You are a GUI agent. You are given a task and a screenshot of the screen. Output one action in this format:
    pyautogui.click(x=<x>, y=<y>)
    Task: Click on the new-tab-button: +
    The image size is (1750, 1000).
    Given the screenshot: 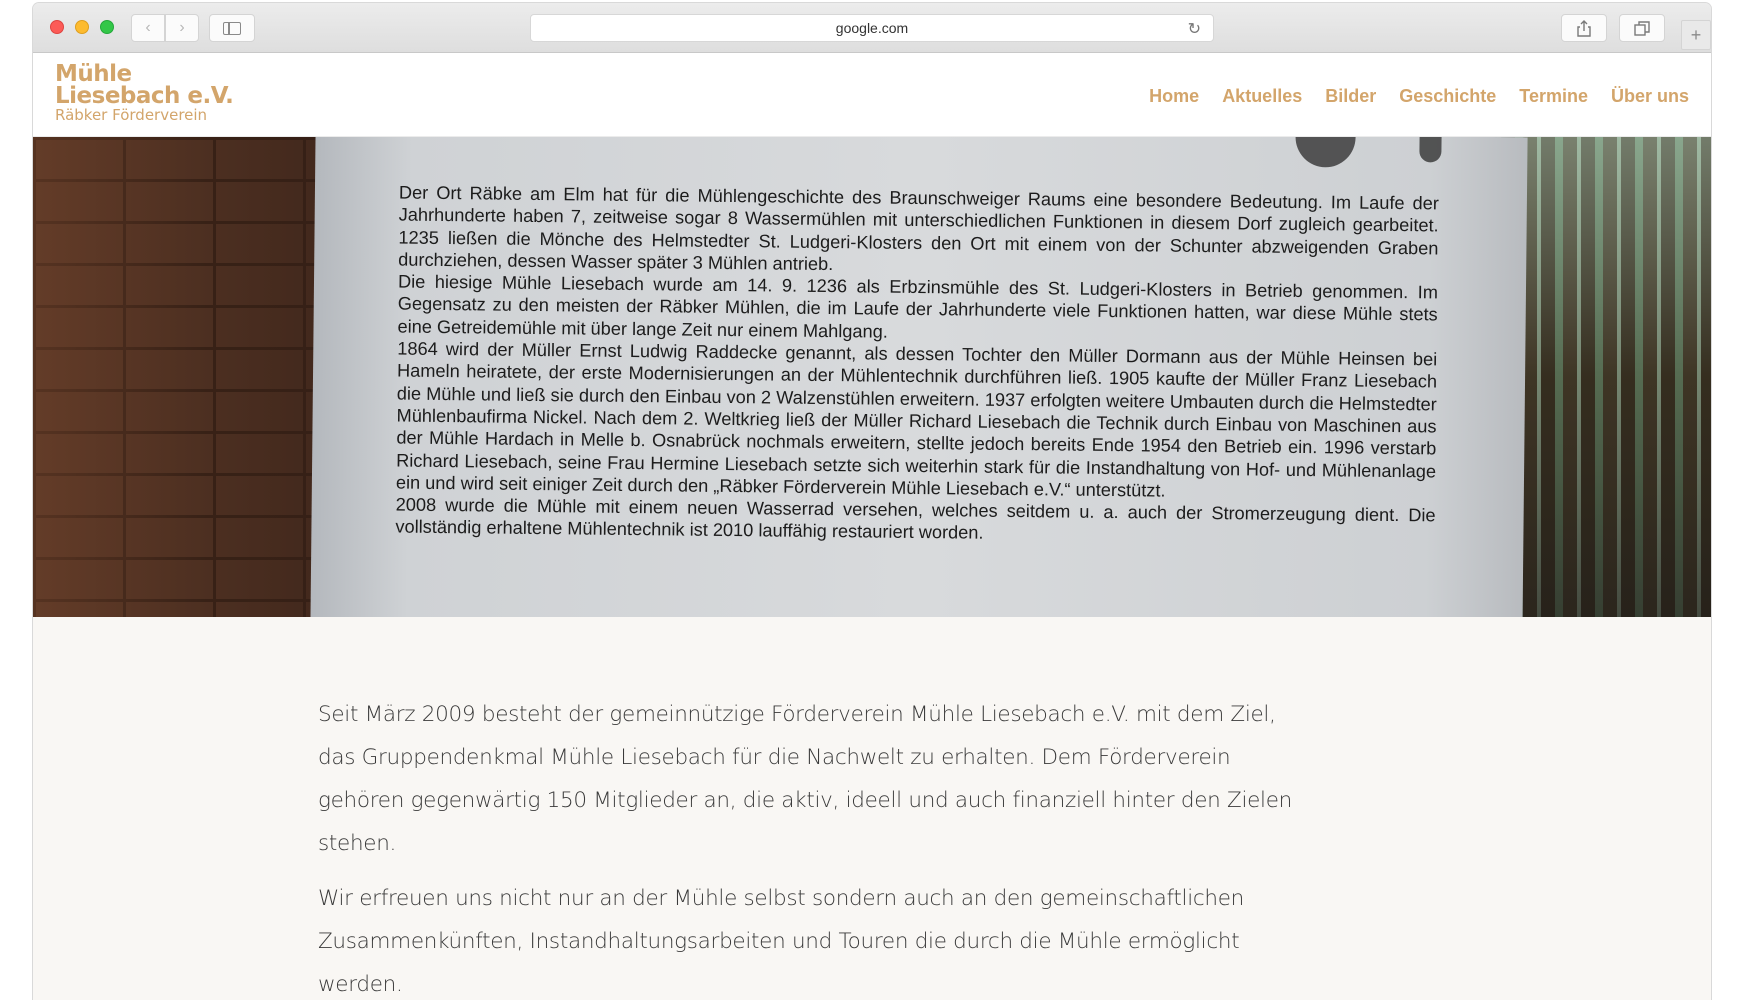 What is the action you would take?
    pyautogui.click(x=1696, y=35)
    